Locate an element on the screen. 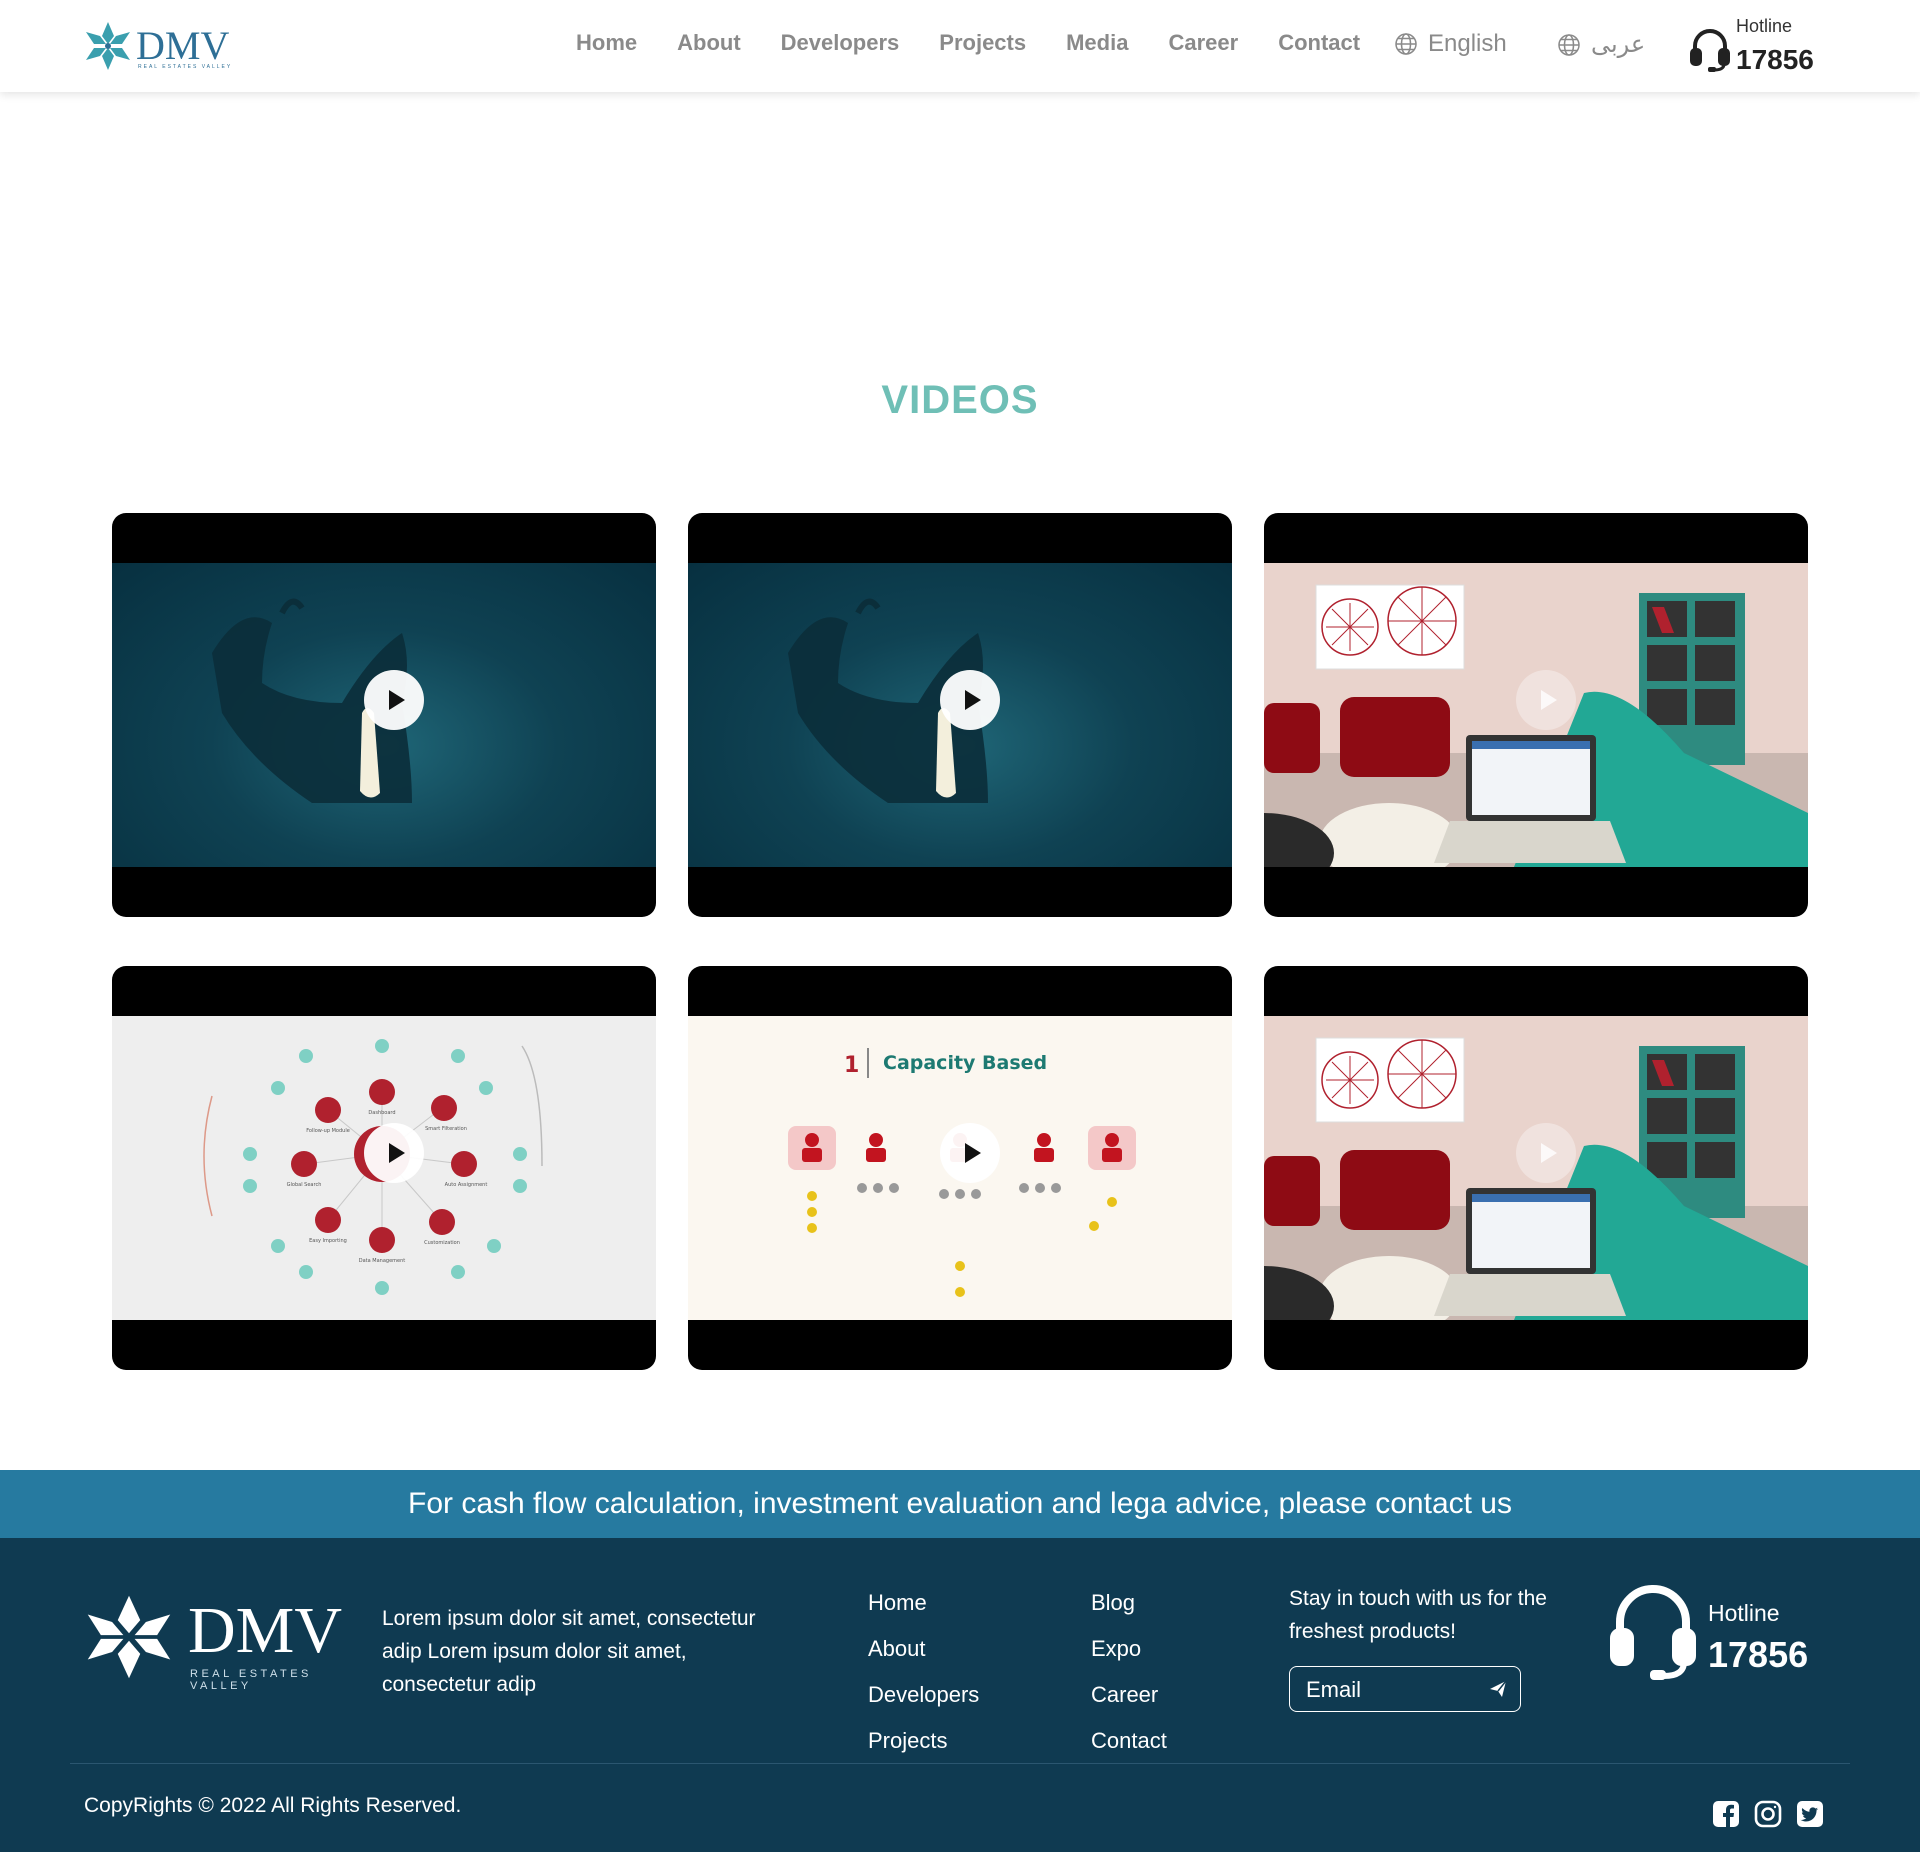  nav-about: About is located at coordinates (709, 43).